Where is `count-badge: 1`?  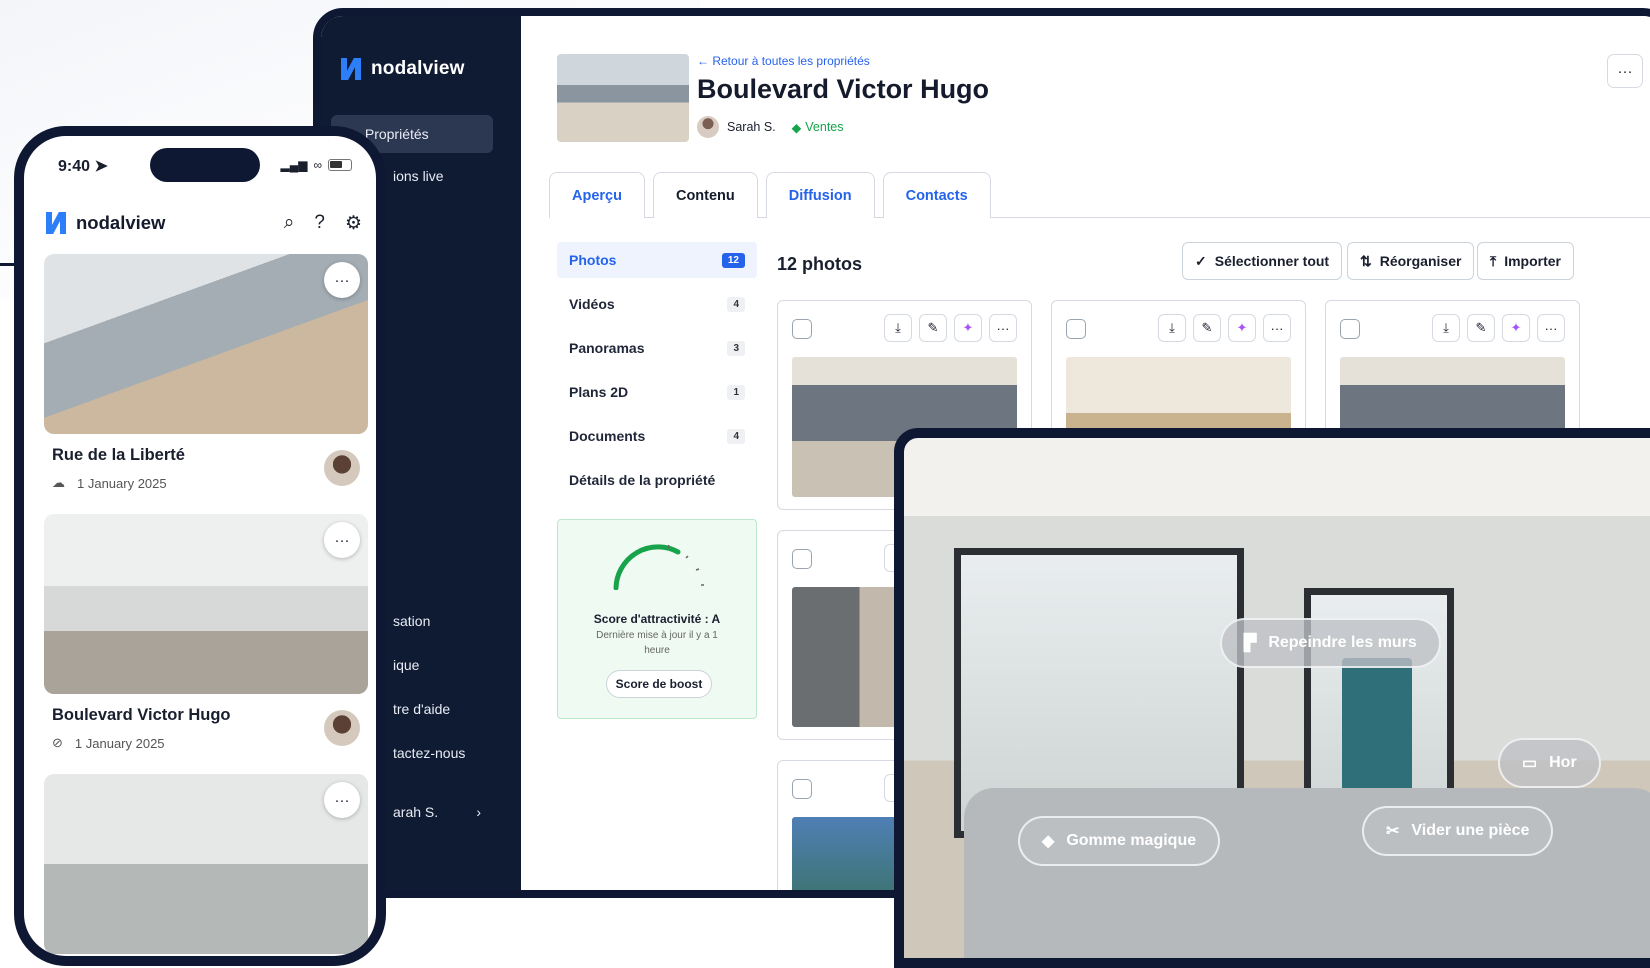 count-badge: 1 is located at coordinates (736, 392).